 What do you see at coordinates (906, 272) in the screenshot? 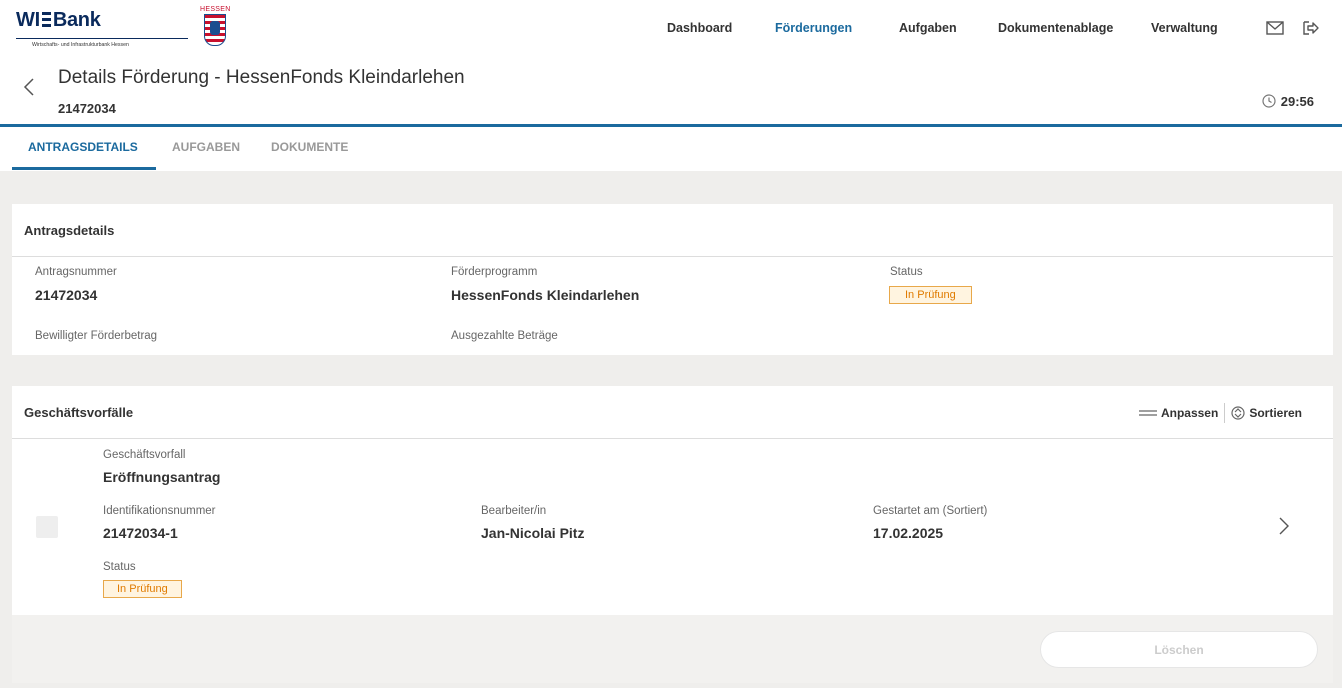
I see `status-label: Status` at bounding box center [906, 272].